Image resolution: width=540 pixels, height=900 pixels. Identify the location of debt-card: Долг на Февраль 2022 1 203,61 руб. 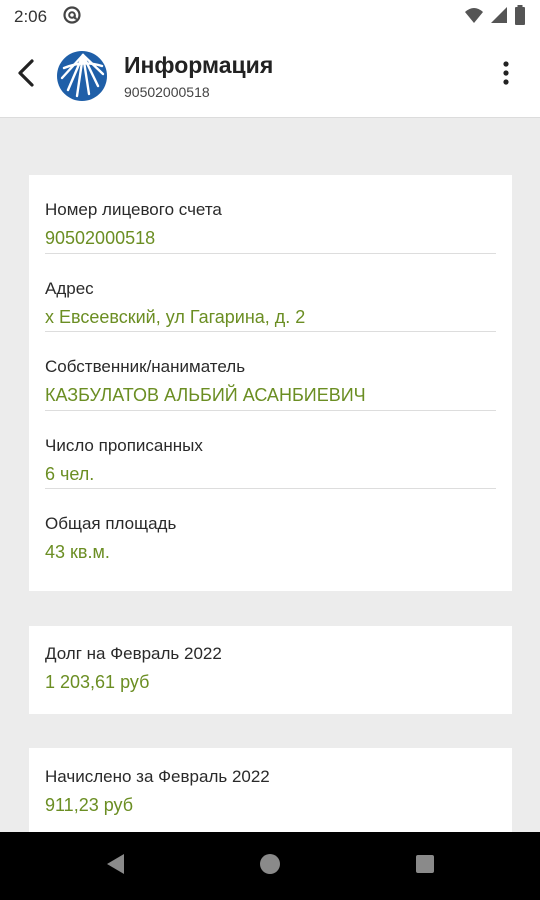
(270, 670).